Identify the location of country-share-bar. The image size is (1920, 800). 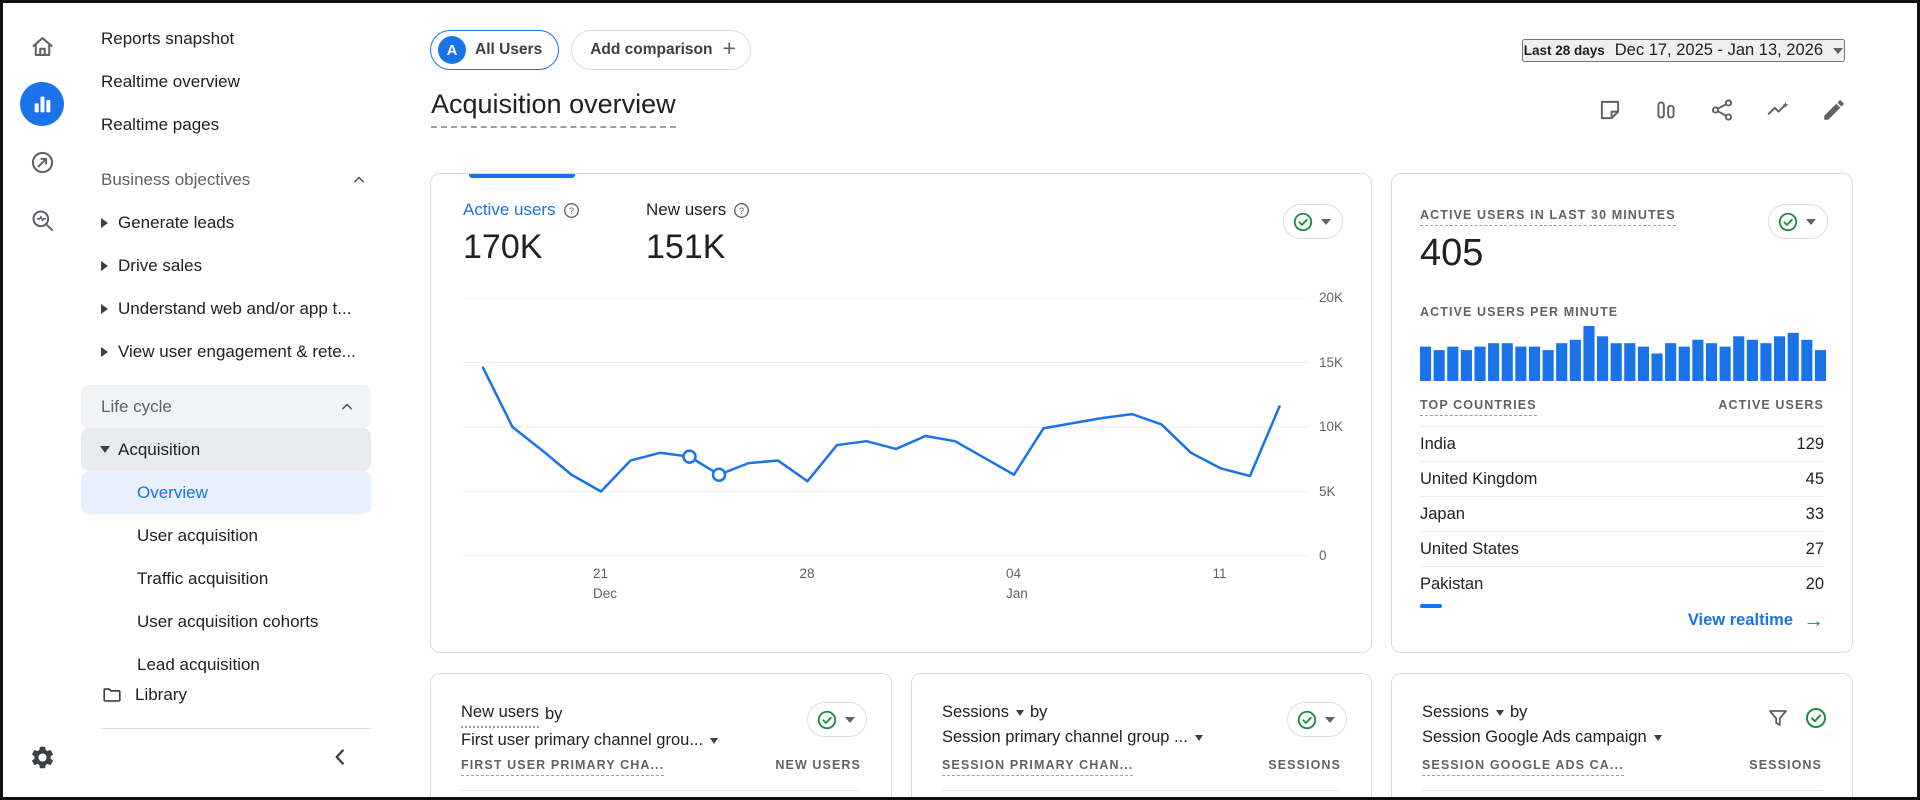
(1431, 606).